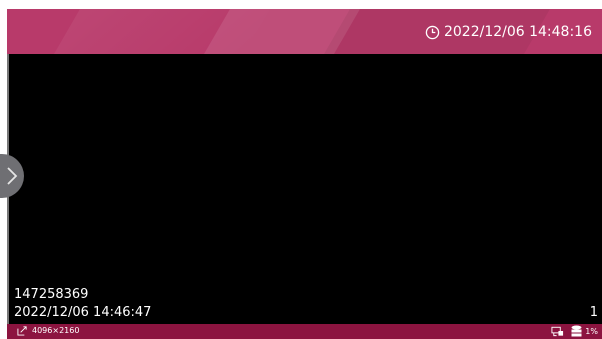 The height and width of the screenshot is (339, 602). Describe the element at coordinates (593, 312) in the screenshot. I see `page-number-label: 1` at that location.